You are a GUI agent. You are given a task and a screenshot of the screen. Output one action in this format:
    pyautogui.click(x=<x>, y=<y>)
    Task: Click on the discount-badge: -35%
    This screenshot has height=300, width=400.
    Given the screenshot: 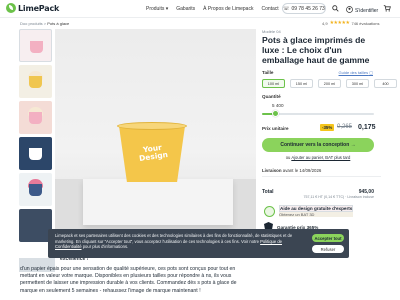 What is the action you would take?
    pyautogui.click(x=327, y=127)
    